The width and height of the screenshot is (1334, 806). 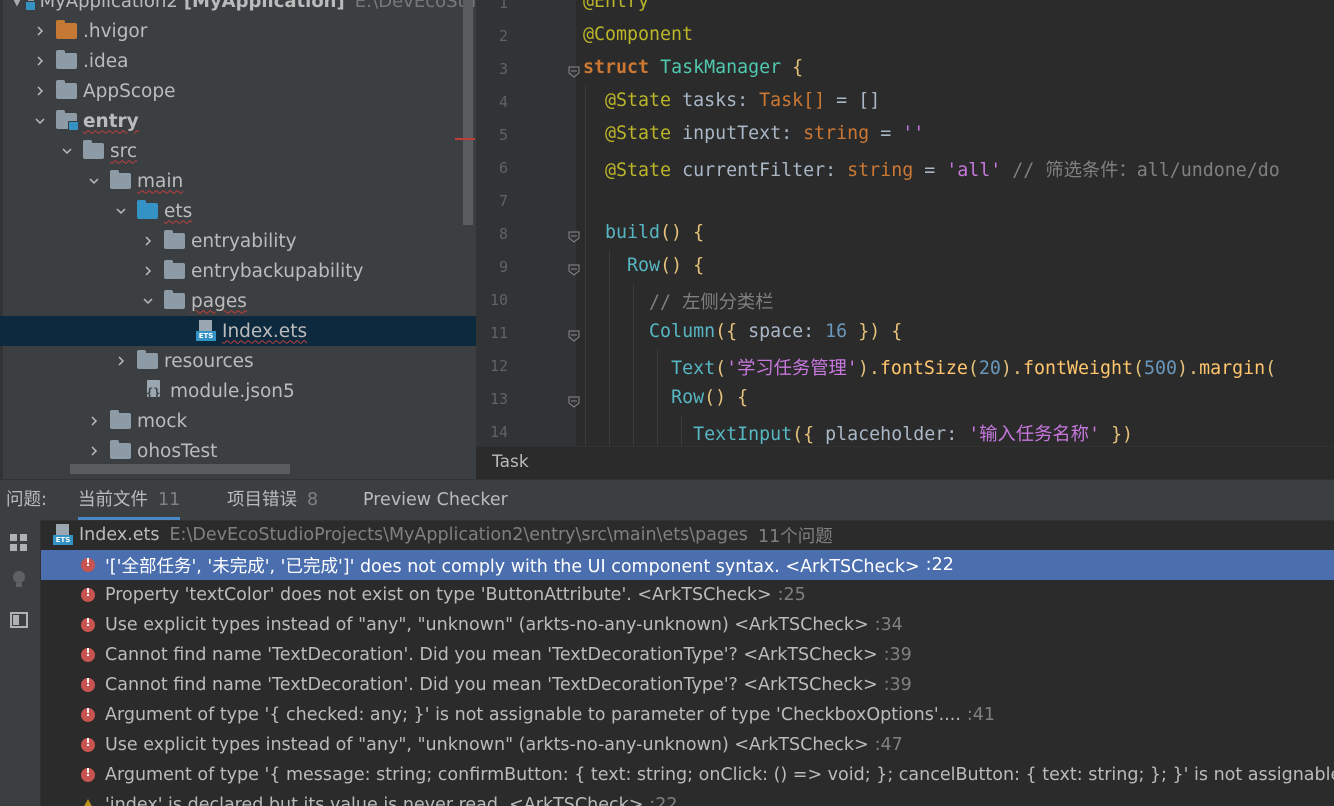 I want to click on code-line-1: @Entry, so click(x=616, y=6).